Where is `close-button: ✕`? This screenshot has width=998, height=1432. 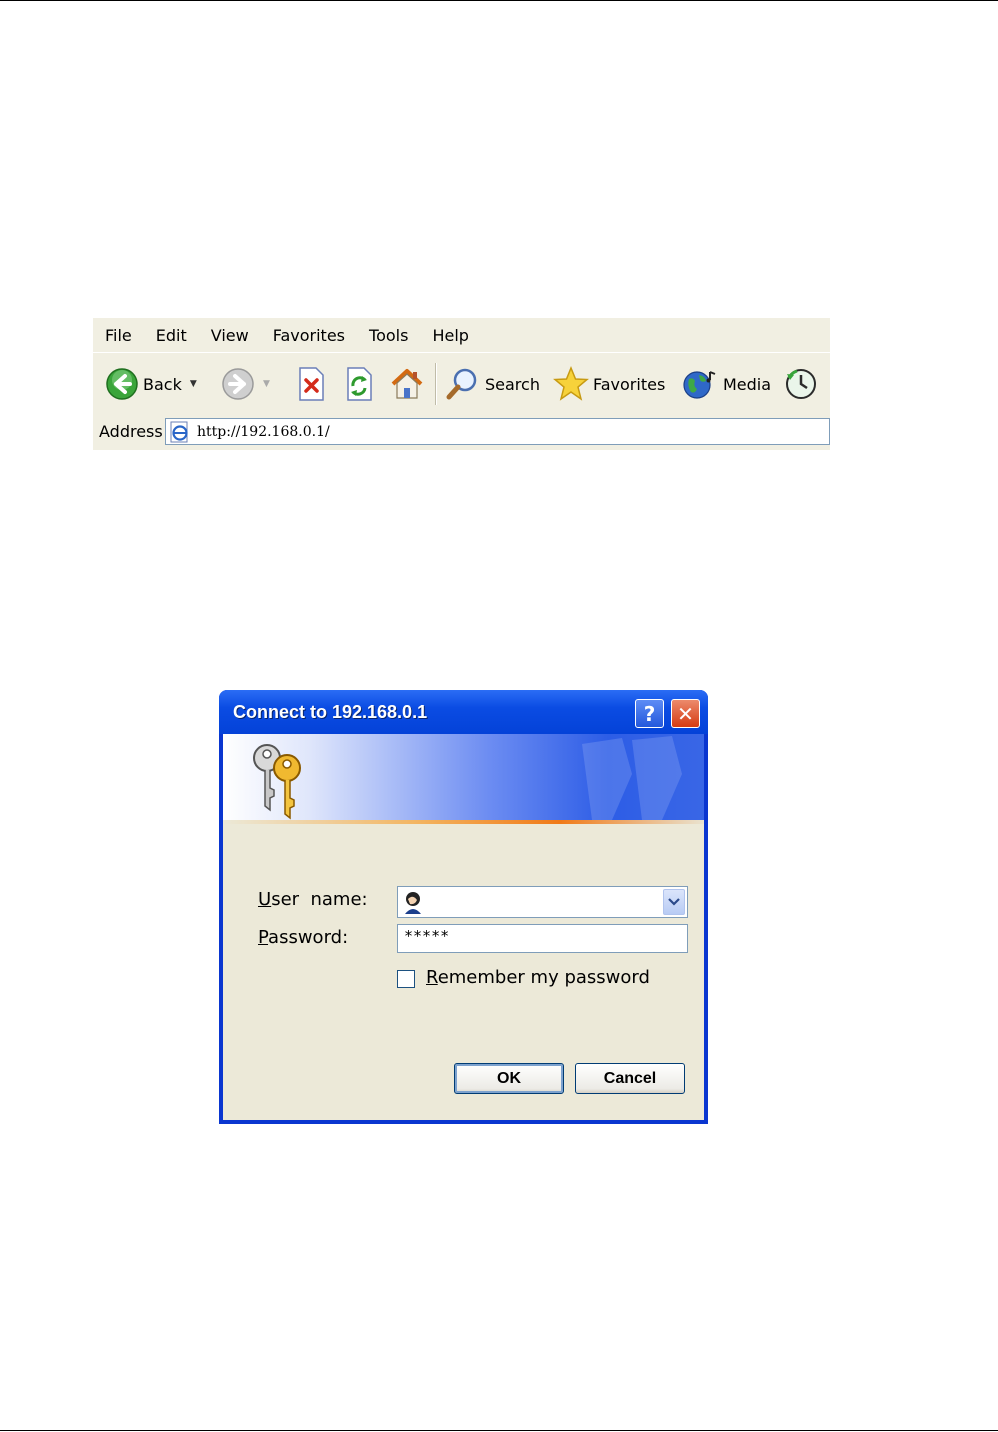 close-button: ✕ is located at coordinates (685, 713).